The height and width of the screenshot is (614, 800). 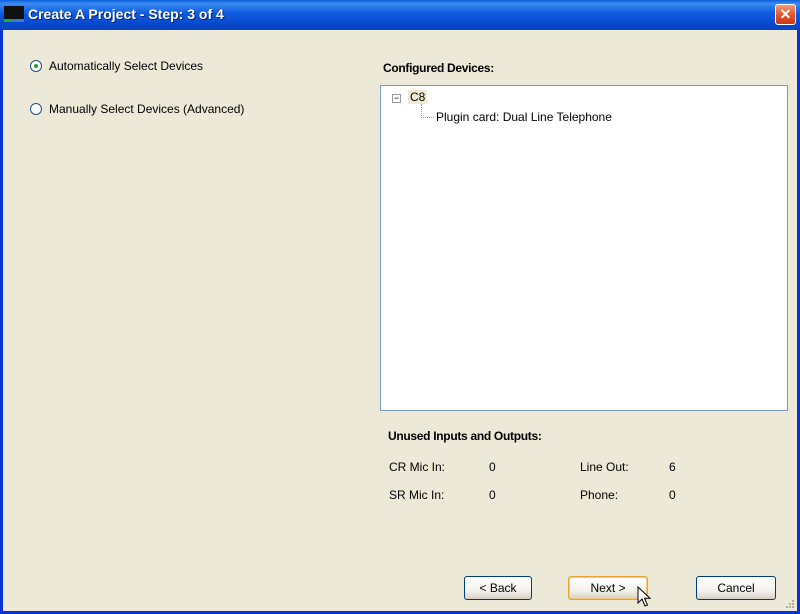 What do you see at coordinates (465, 436) in the screenshot?
I see `unused-io-heading: Unused Inputs and Outputs:` at bounding box center [465, 436].